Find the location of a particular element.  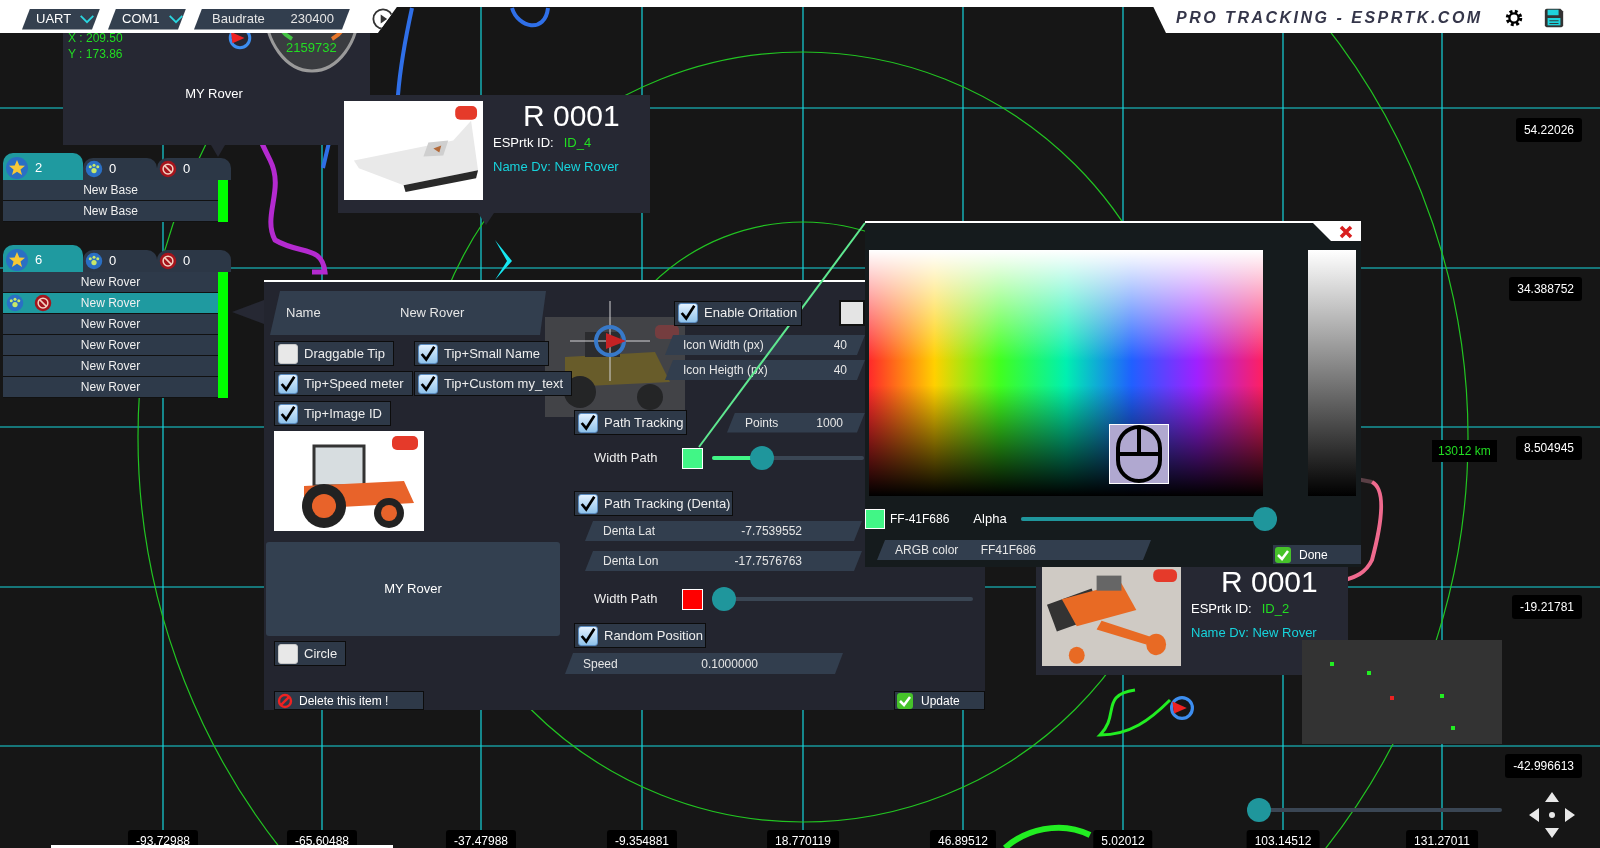

checkbox-option: Tip+Small Name is located at coordinates (481, 353).